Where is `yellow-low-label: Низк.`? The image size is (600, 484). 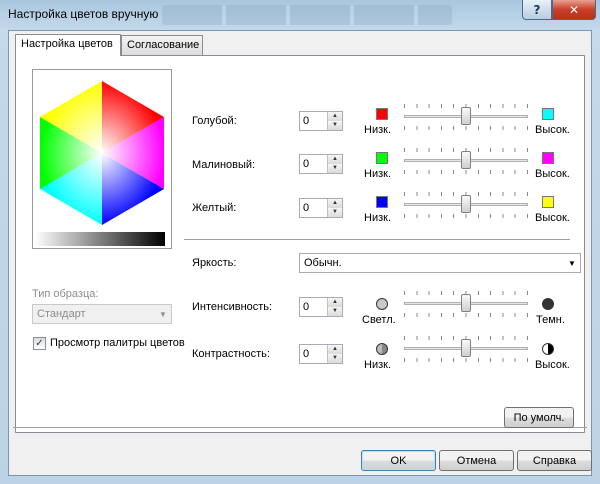
yellow-low-label: Низк. is located at coordinates (378, 218).